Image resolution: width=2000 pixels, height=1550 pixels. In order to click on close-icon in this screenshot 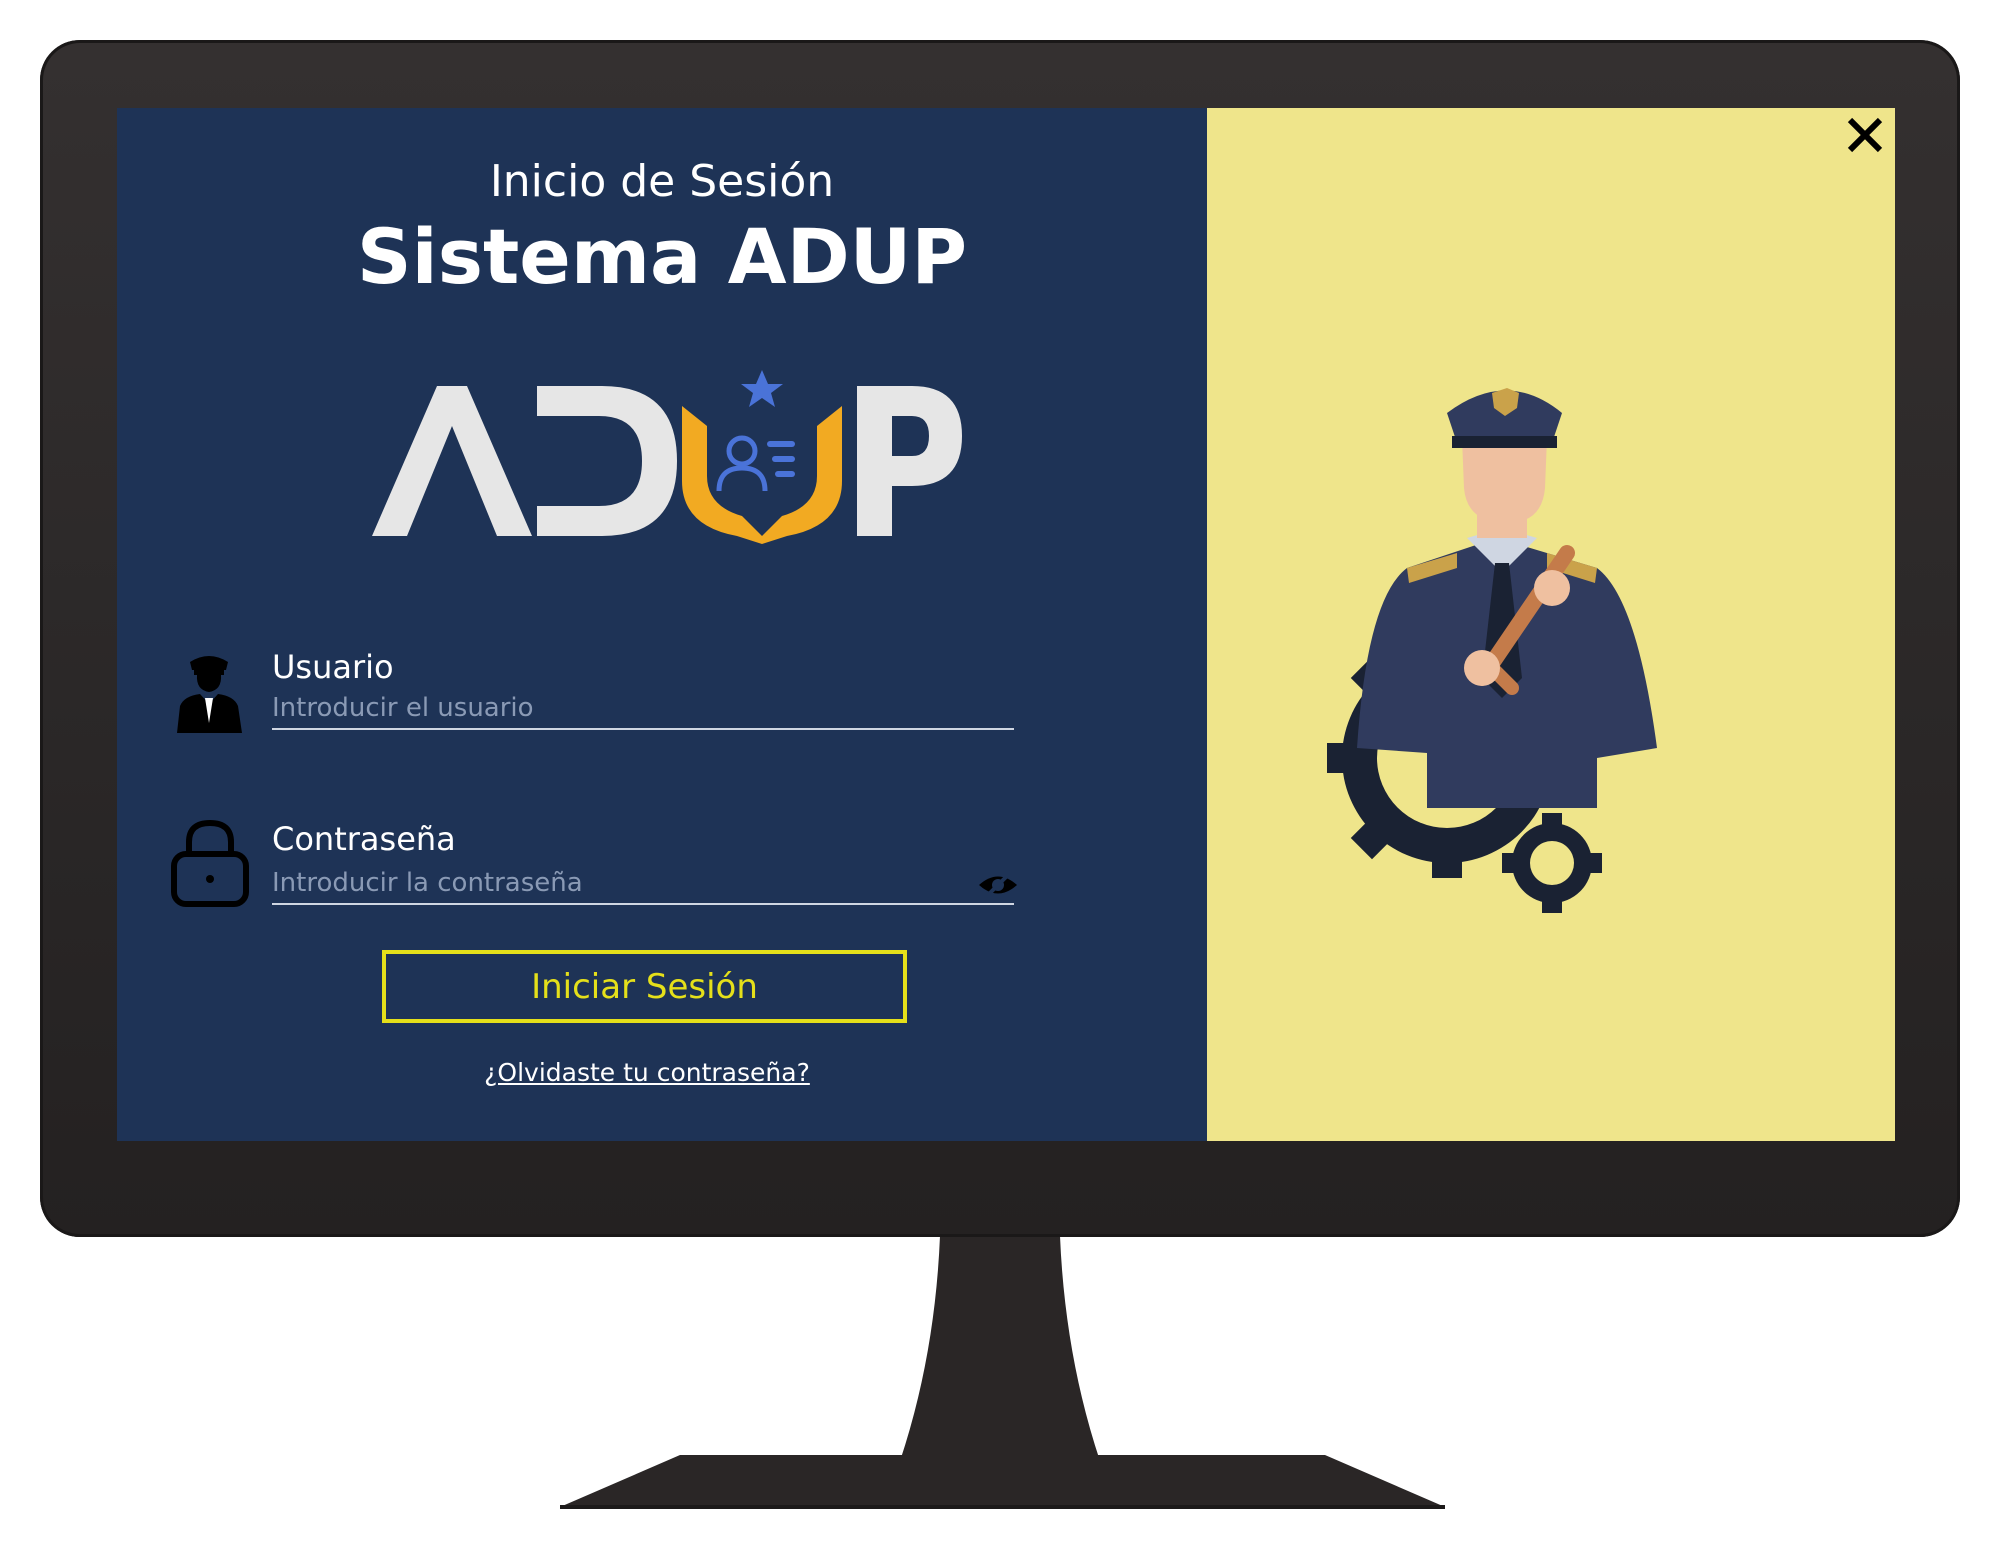, I will do `click(1865, 135)`.